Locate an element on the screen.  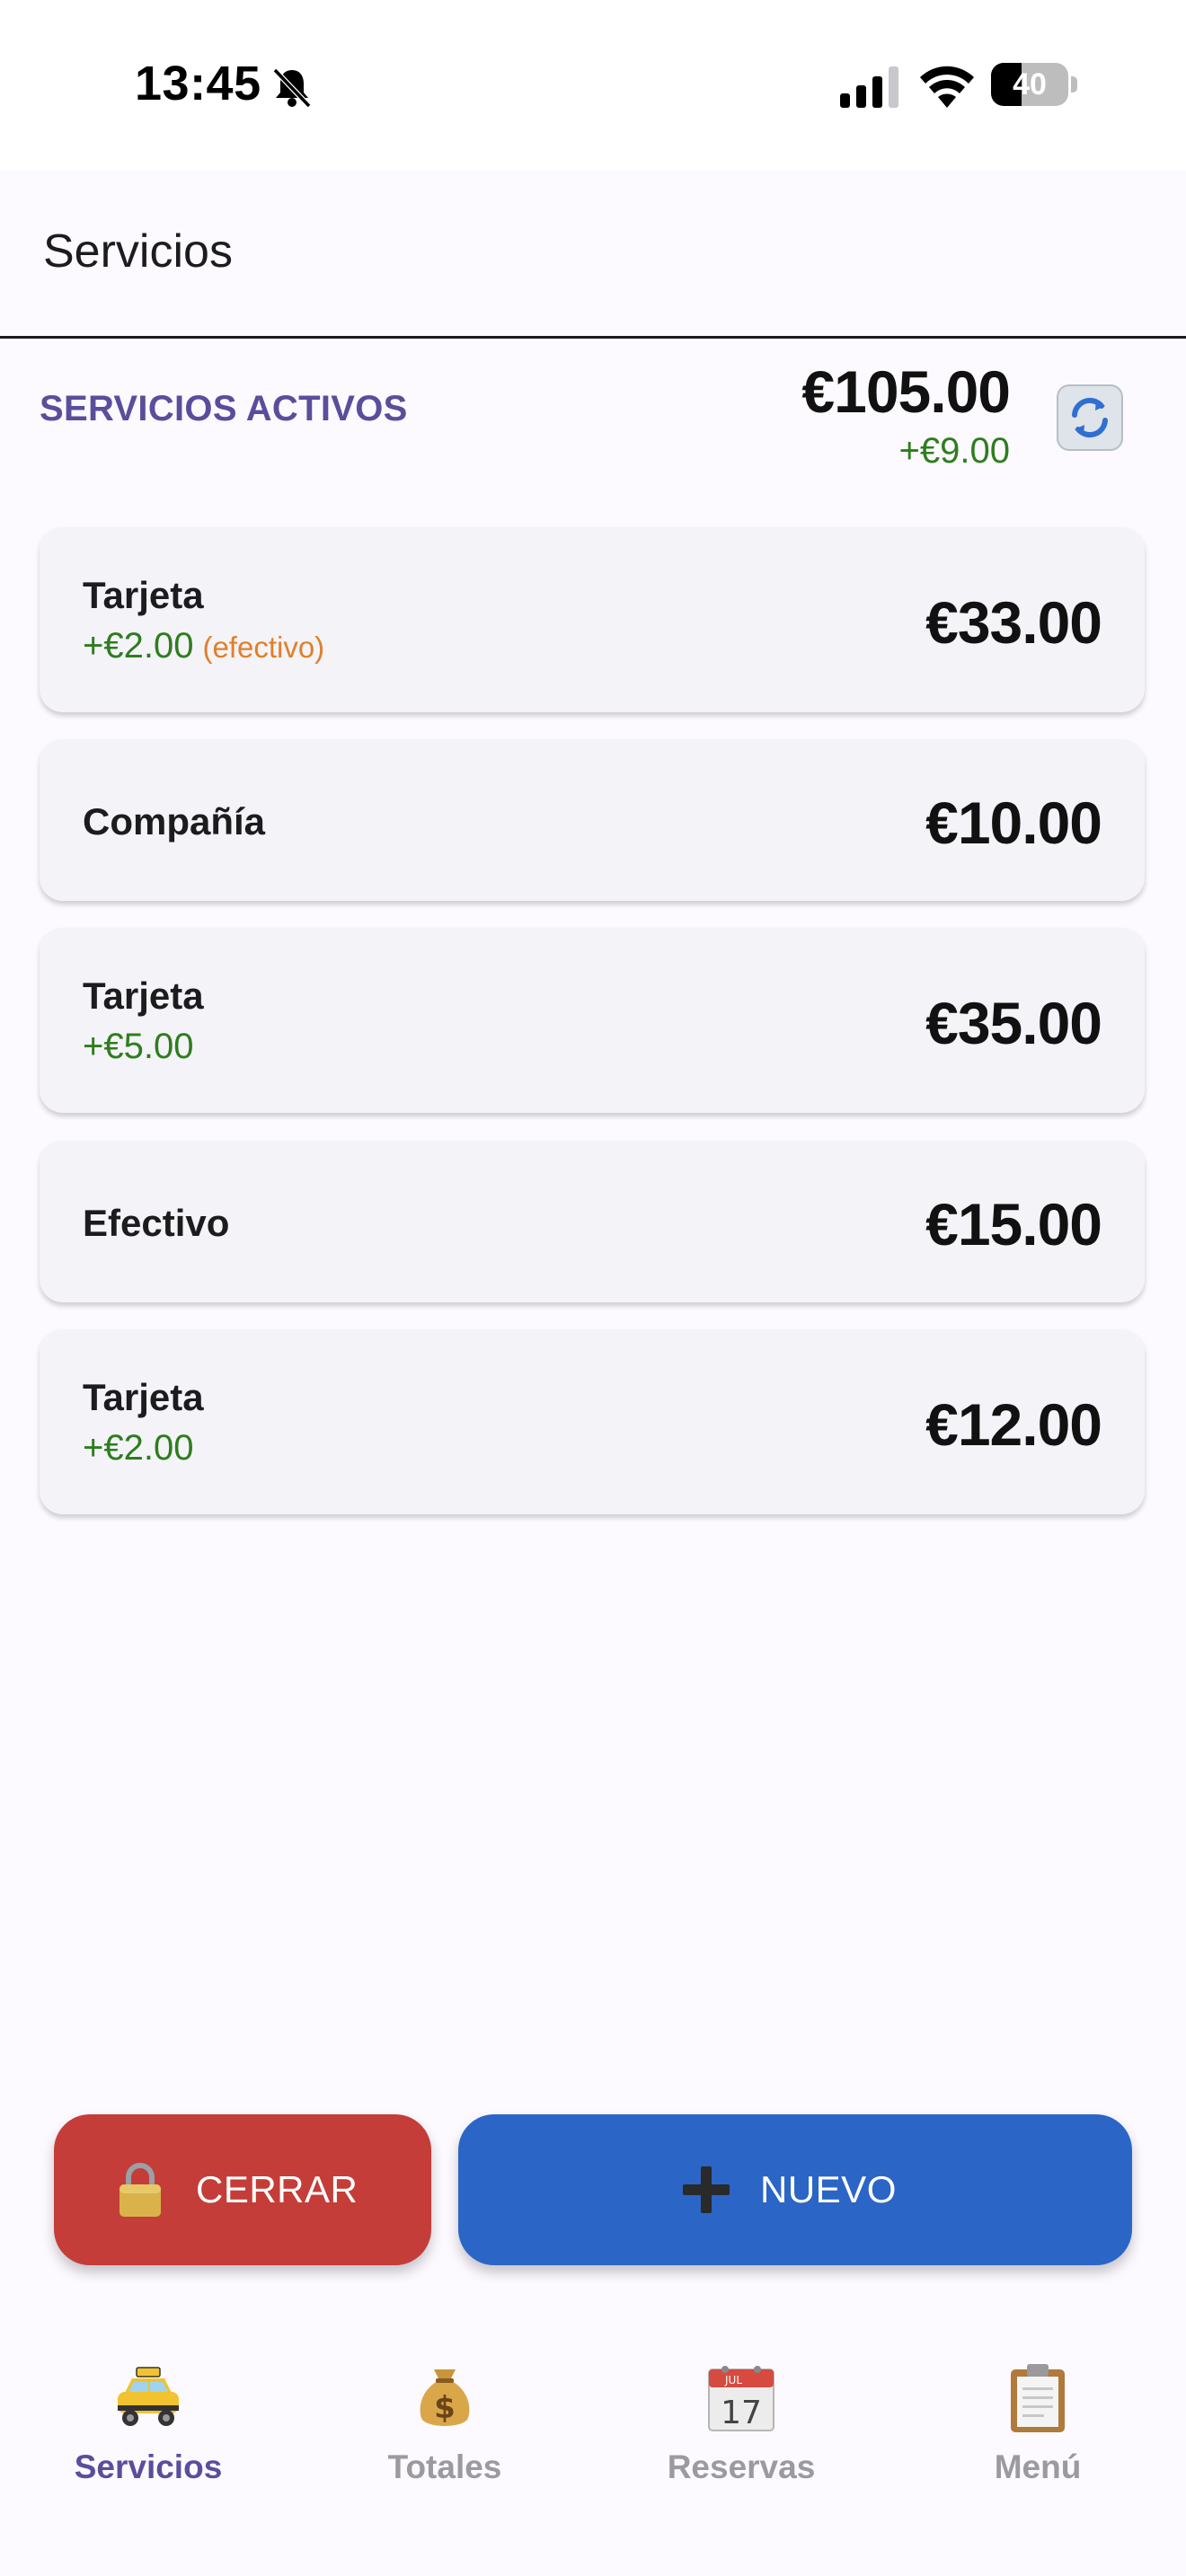
status-time: 13:45 is located at coordinates (198, 83).